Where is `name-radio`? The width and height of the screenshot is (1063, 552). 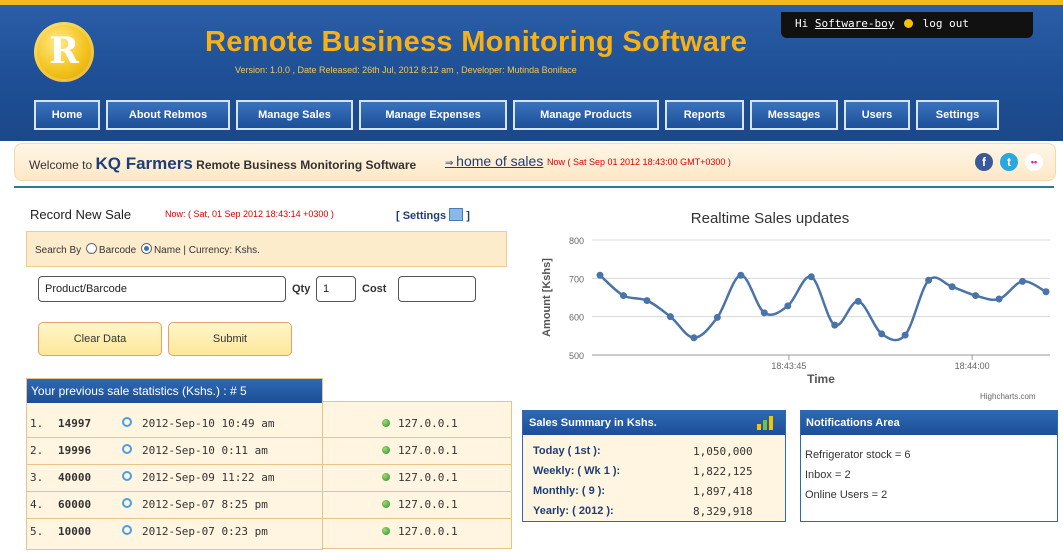 name-radio is located at coordinates (146, 248).